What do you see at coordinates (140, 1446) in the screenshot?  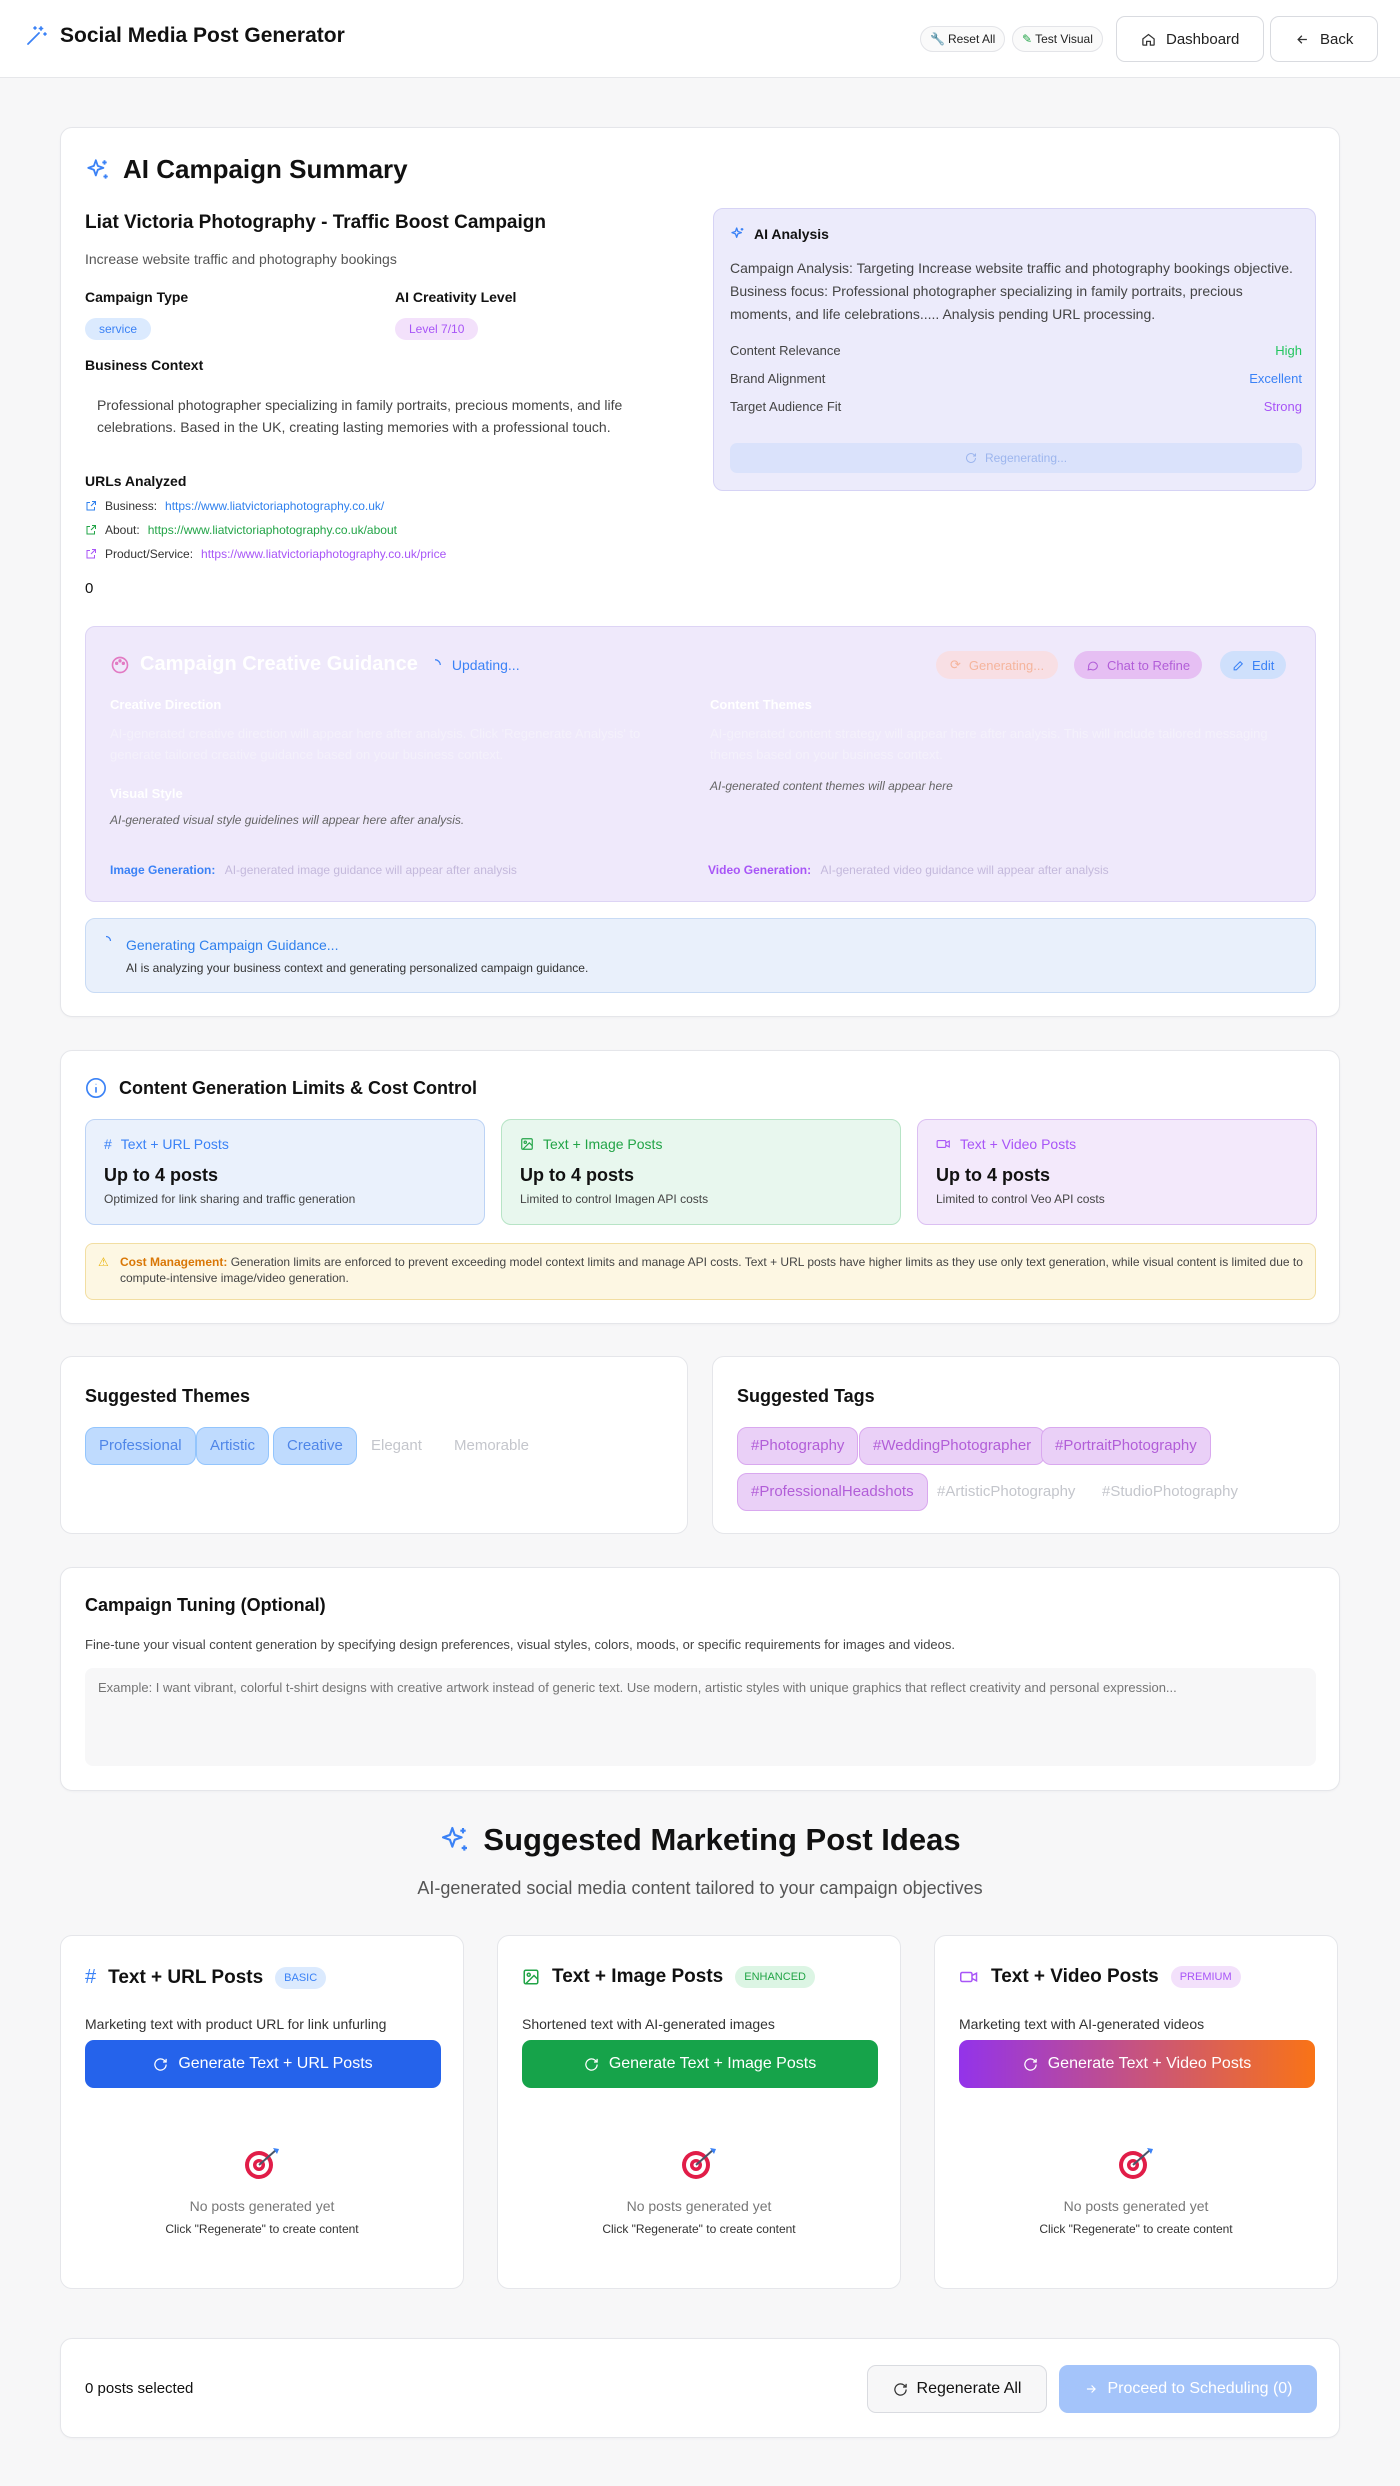 I see `theme-chip: Professional` at bounding box center [140, 1446].